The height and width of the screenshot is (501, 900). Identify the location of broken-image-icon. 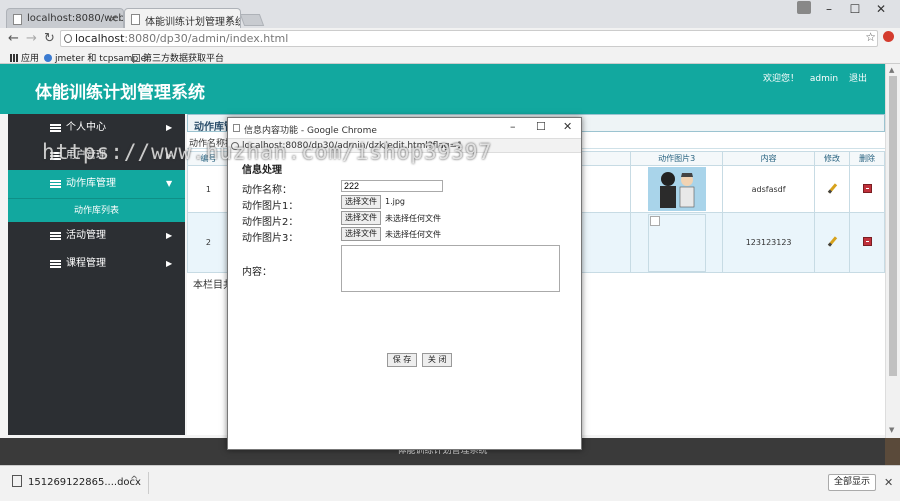
(676, 242).